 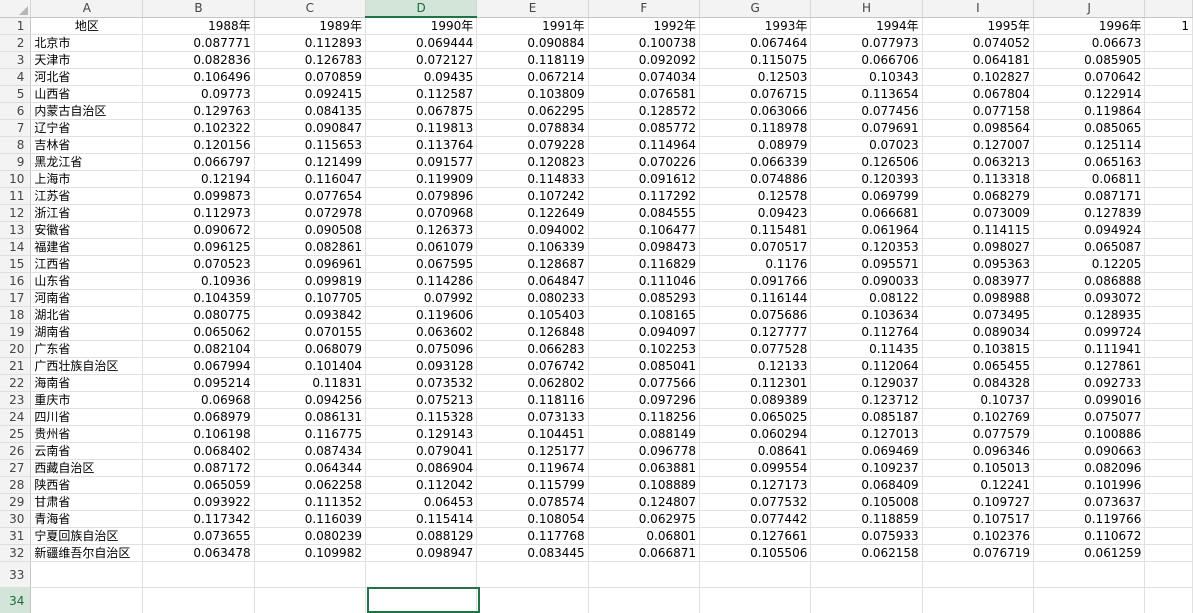 What do you see at coordinates (421, 332) in the screenshot?
I see `cell-value: 0.063602` at bounding box center [421, 332].